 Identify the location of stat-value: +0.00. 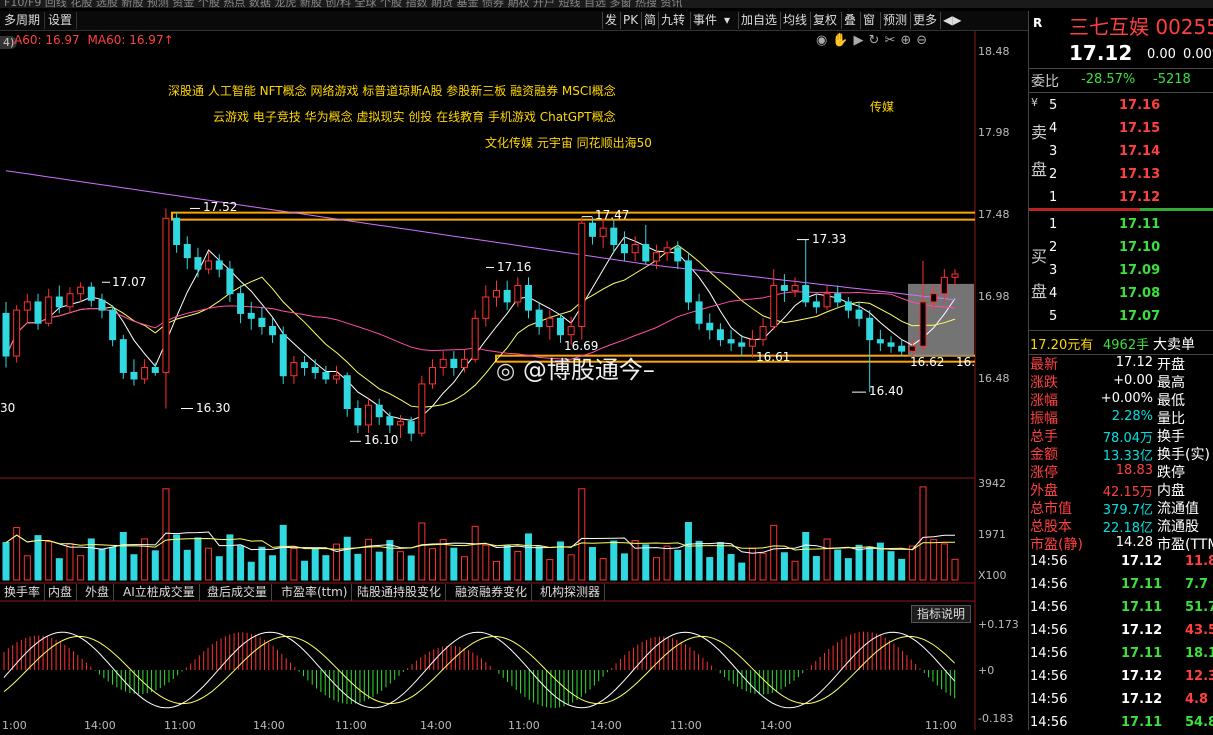
(1133, 380).